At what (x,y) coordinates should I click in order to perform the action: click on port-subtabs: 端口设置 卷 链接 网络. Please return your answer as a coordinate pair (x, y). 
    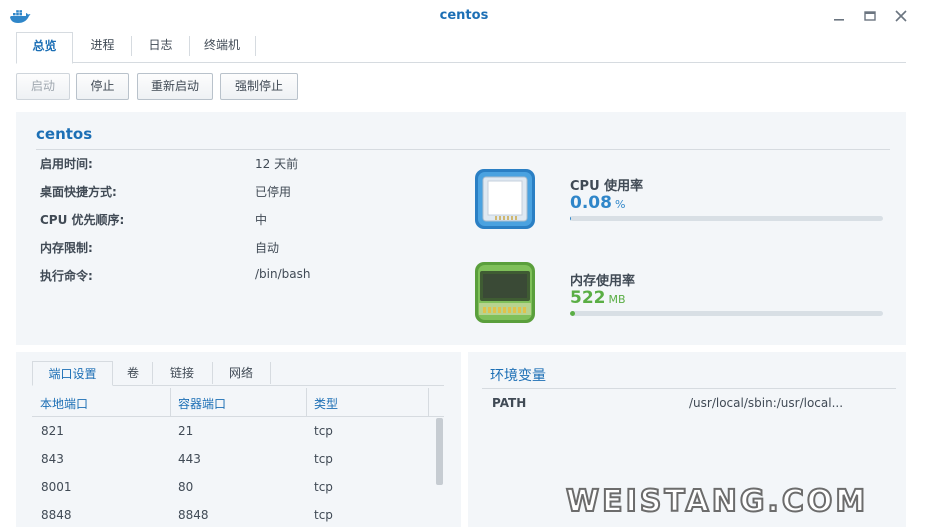
    Looking at the image, I should click on (238, 371).